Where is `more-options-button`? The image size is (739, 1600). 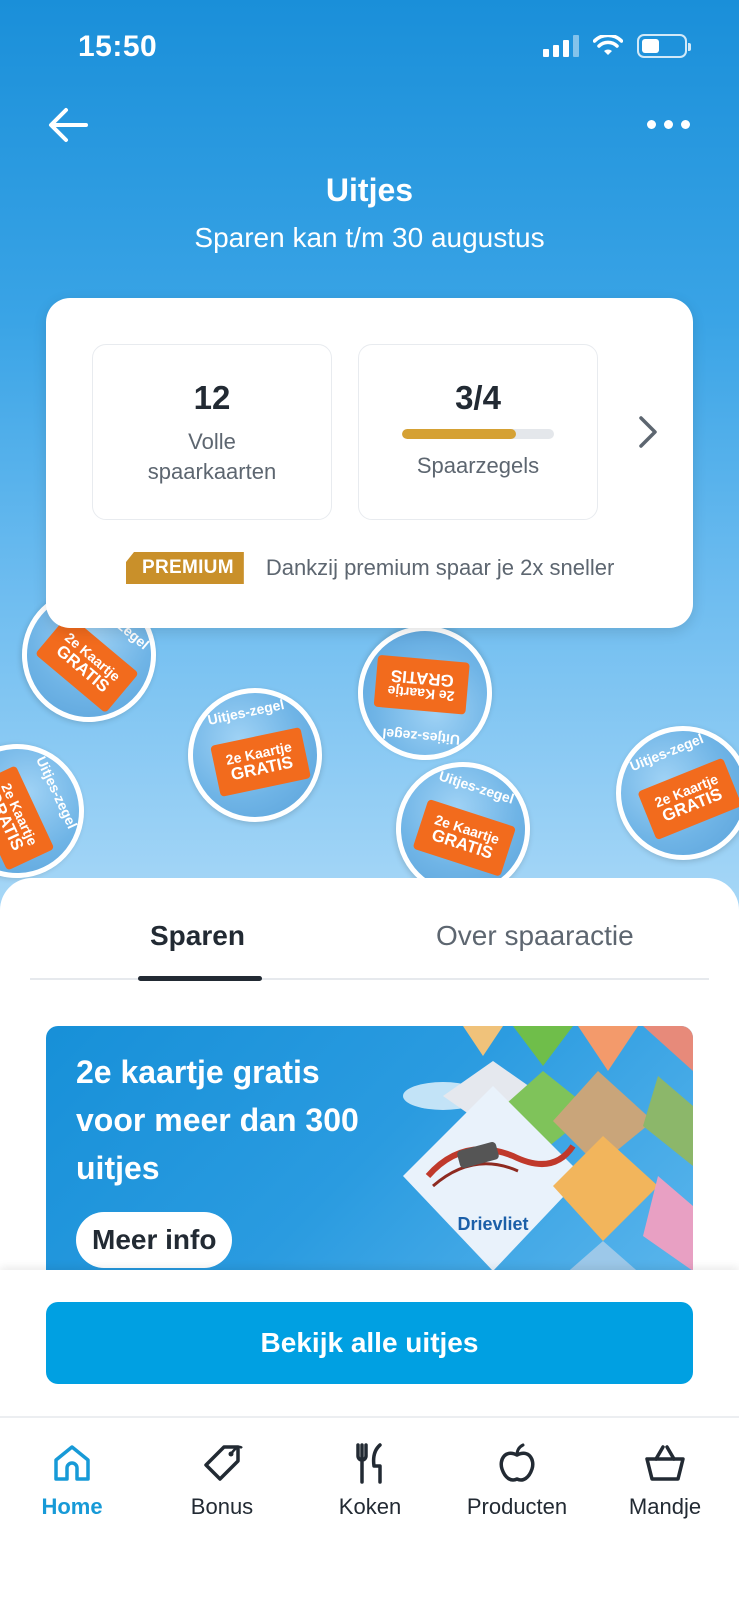
more-options-button is located at coordinates (670, 124).